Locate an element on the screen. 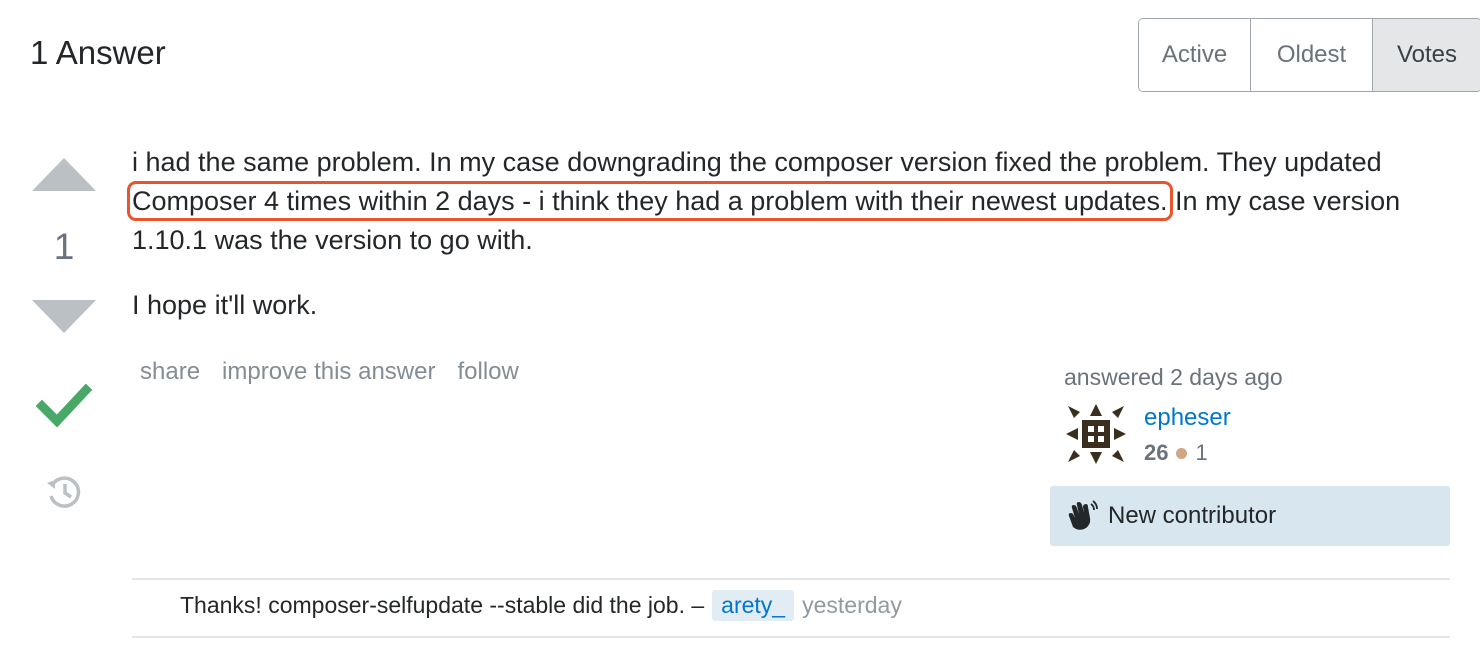  answers-count-title: 1 Answer is located at coordinates (98, 52).